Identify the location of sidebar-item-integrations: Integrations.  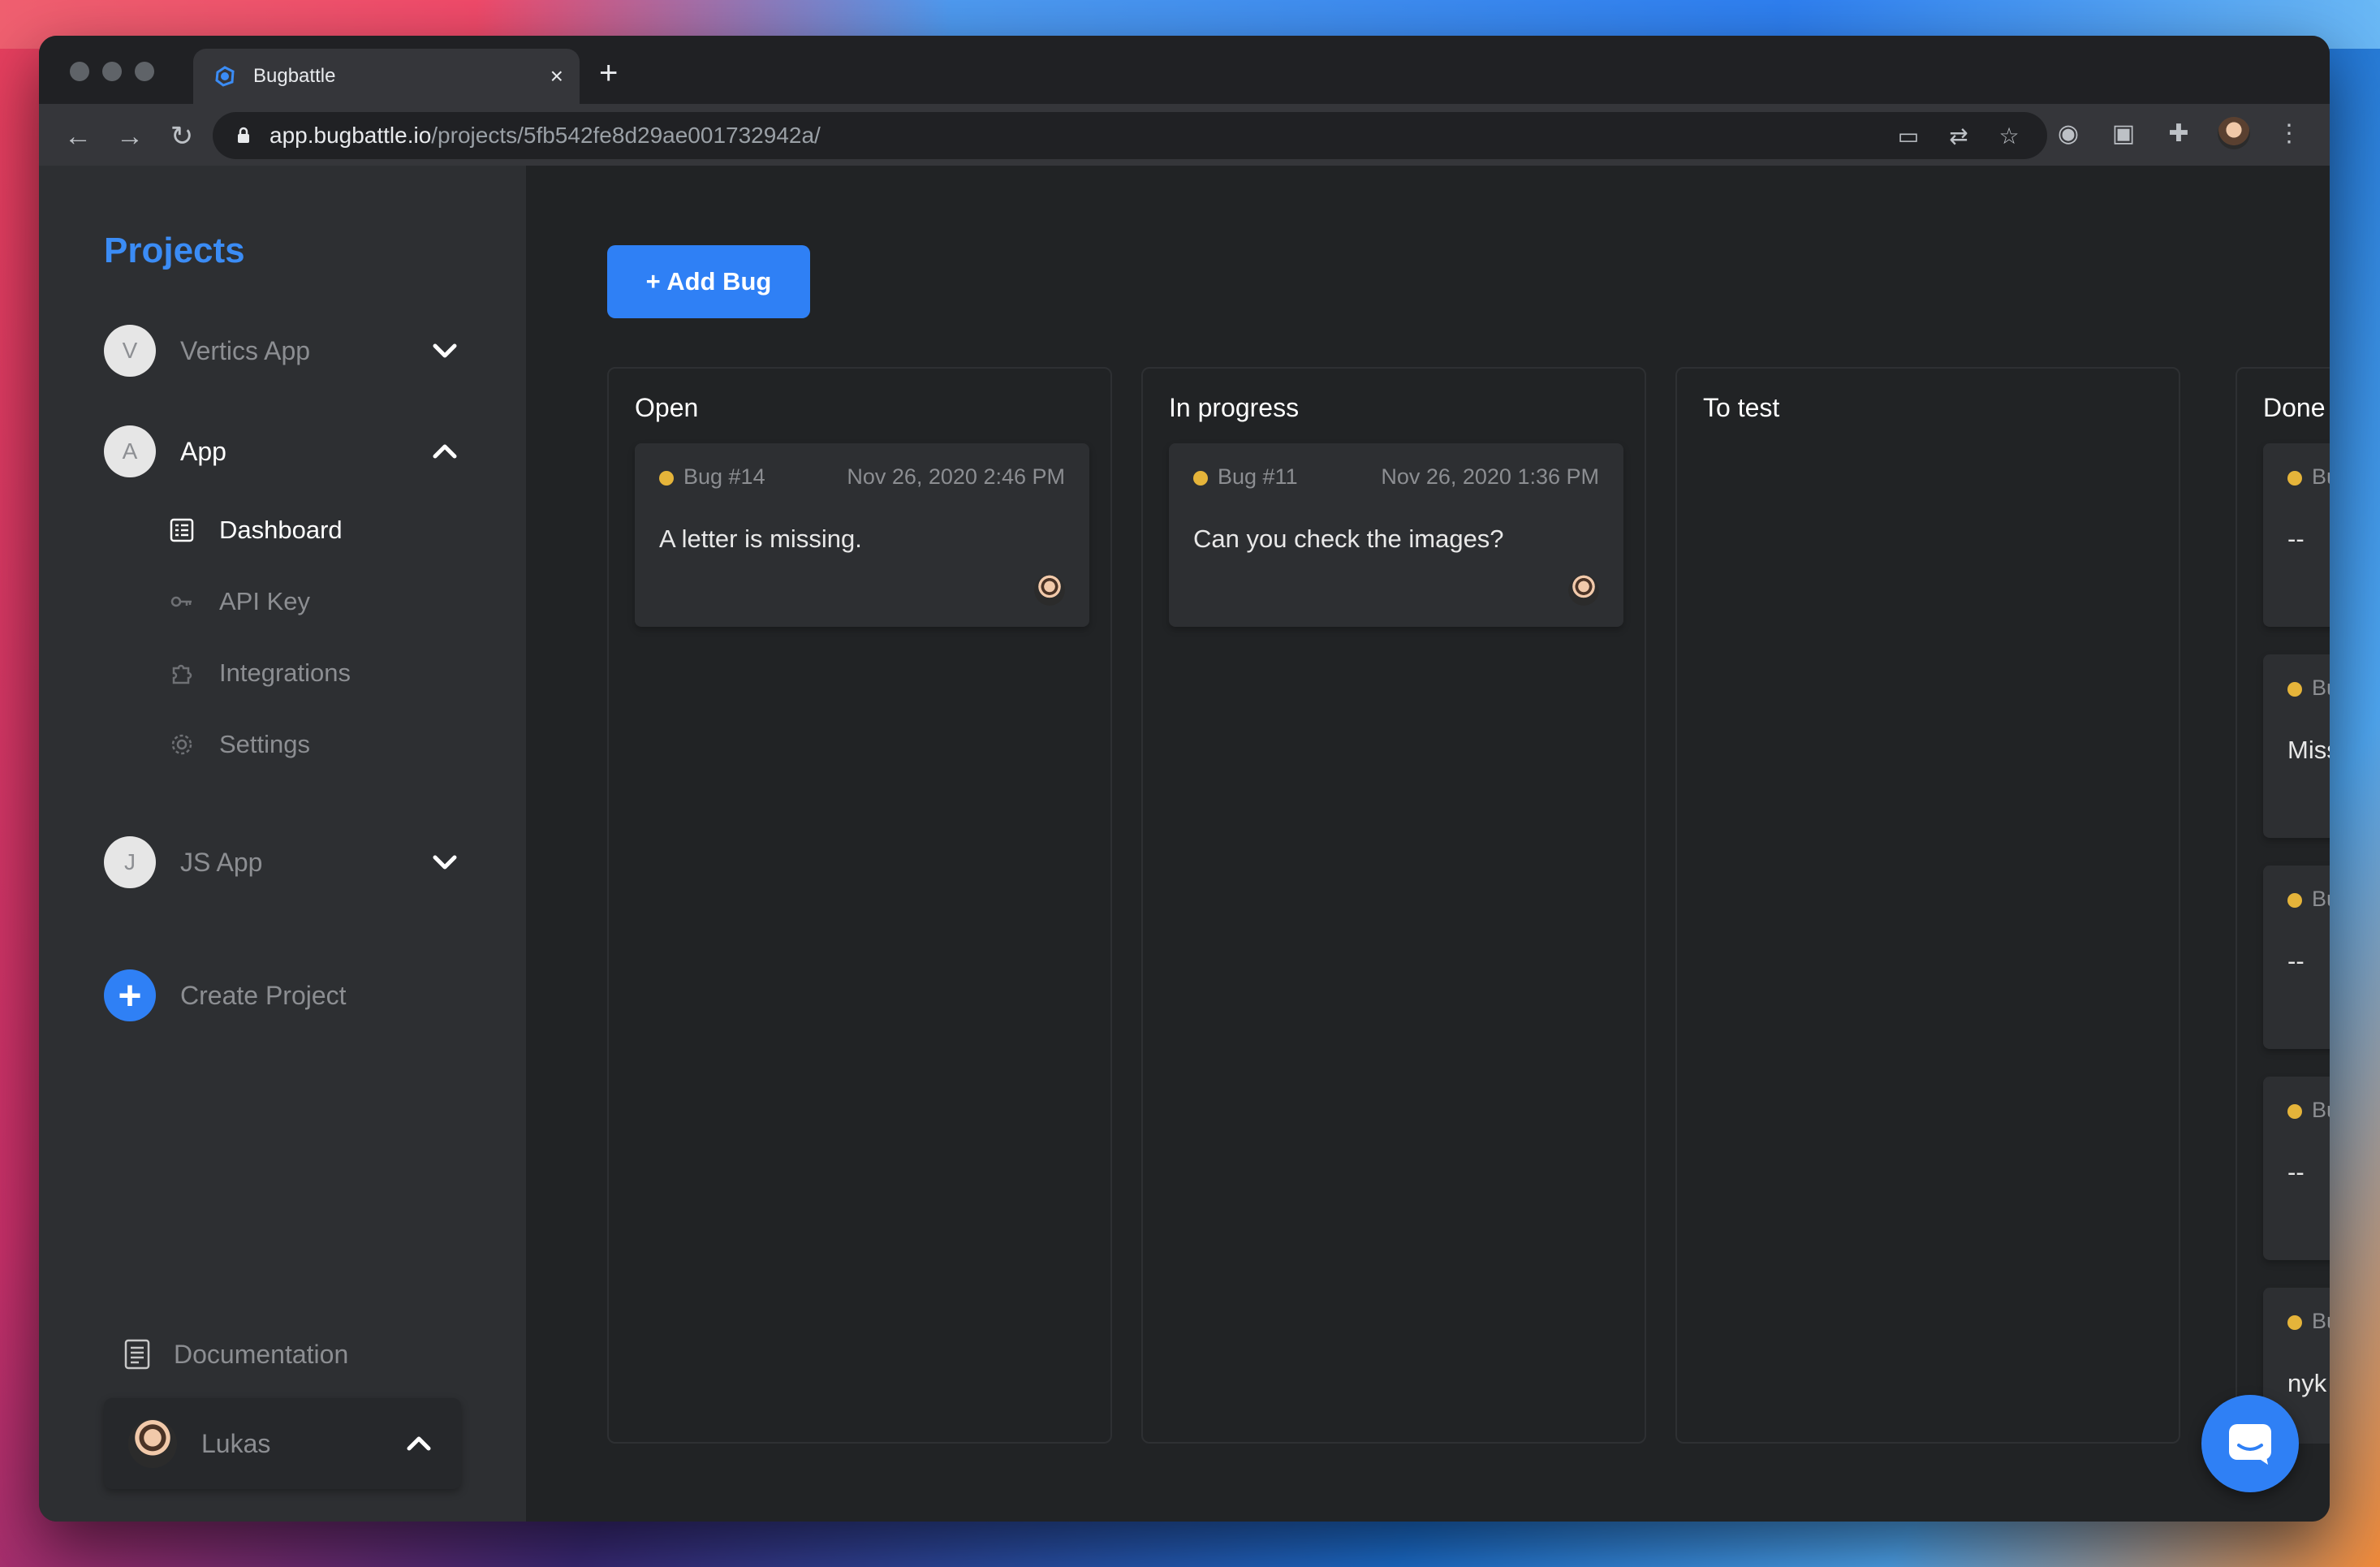
(259, 673).